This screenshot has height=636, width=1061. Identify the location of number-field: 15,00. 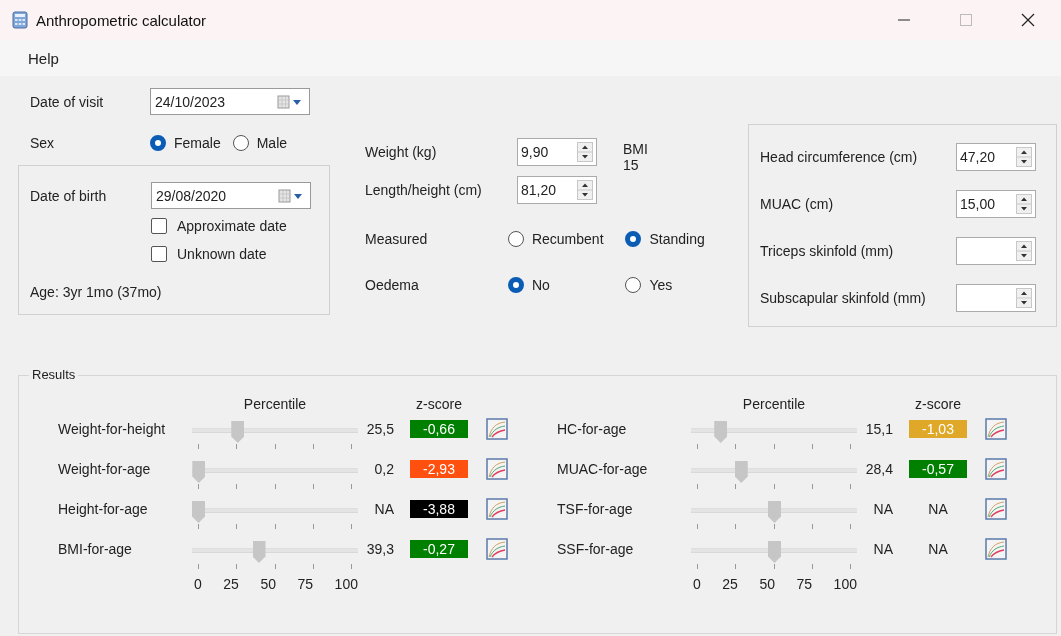
(996, 204).